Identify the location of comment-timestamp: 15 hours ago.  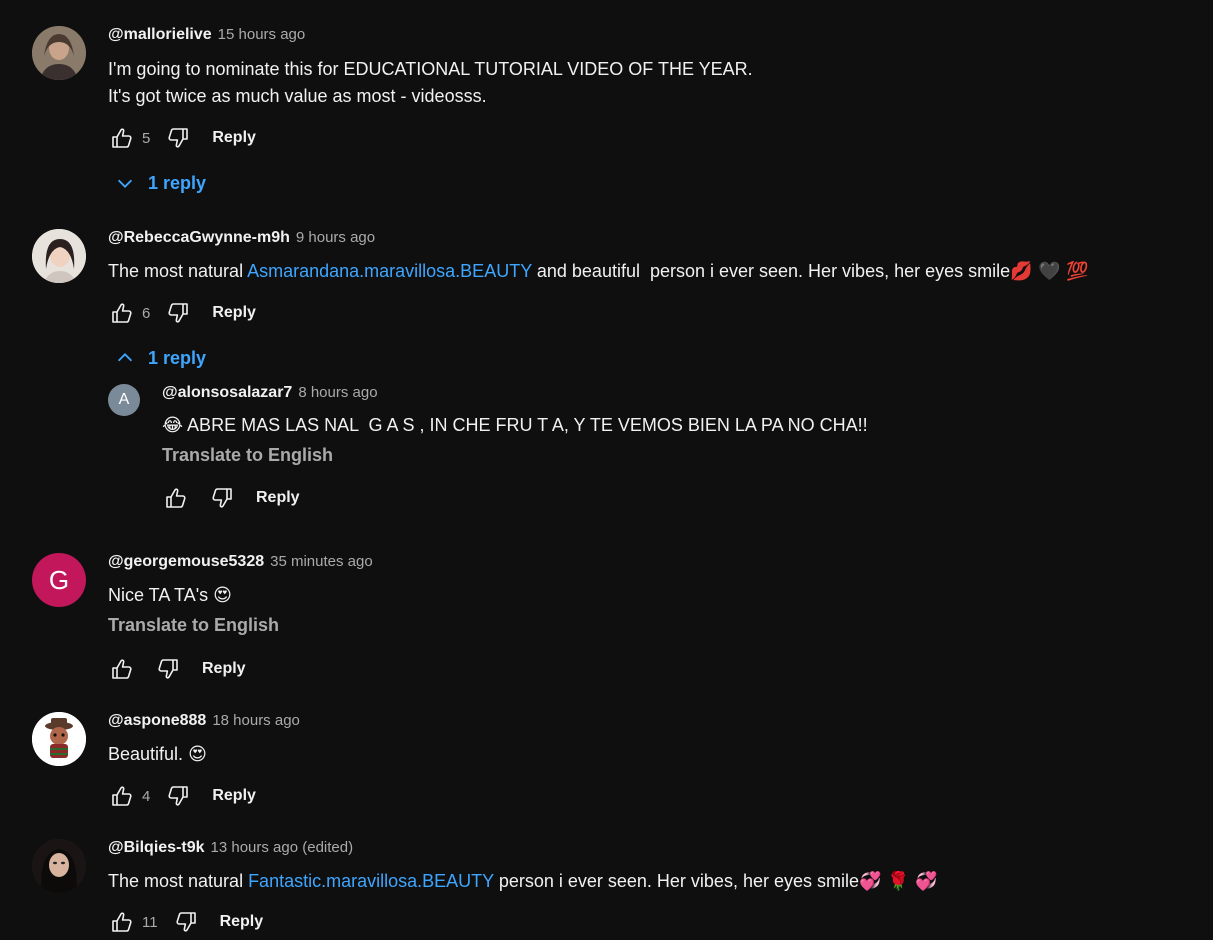
(262, 34).